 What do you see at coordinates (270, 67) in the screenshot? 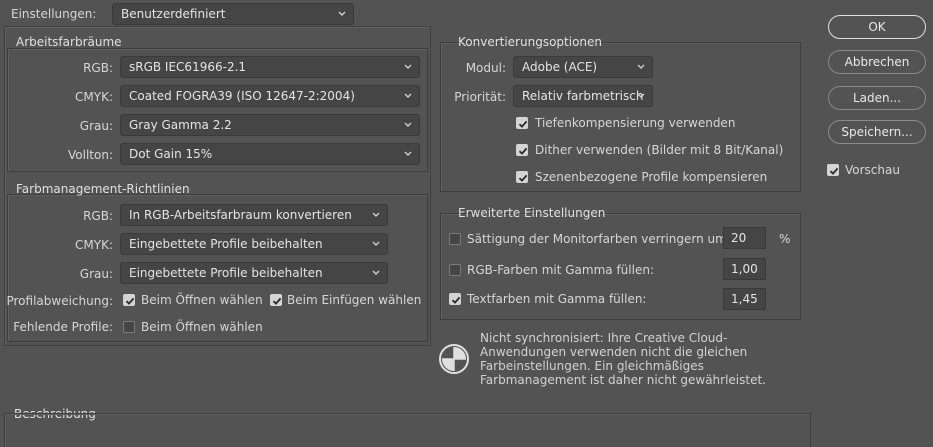
I see `ws-rgb-dropdown: sRGB IEC61966-2.1` at bounding box center [270, 67].